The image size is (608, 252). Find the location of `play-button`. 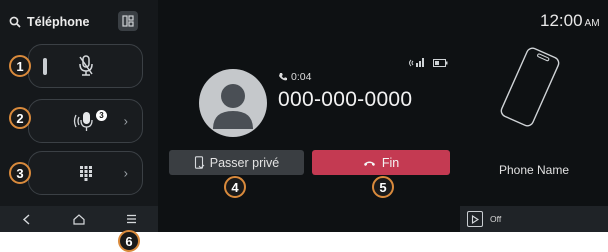

play-button is located at coordinates (475, 219).